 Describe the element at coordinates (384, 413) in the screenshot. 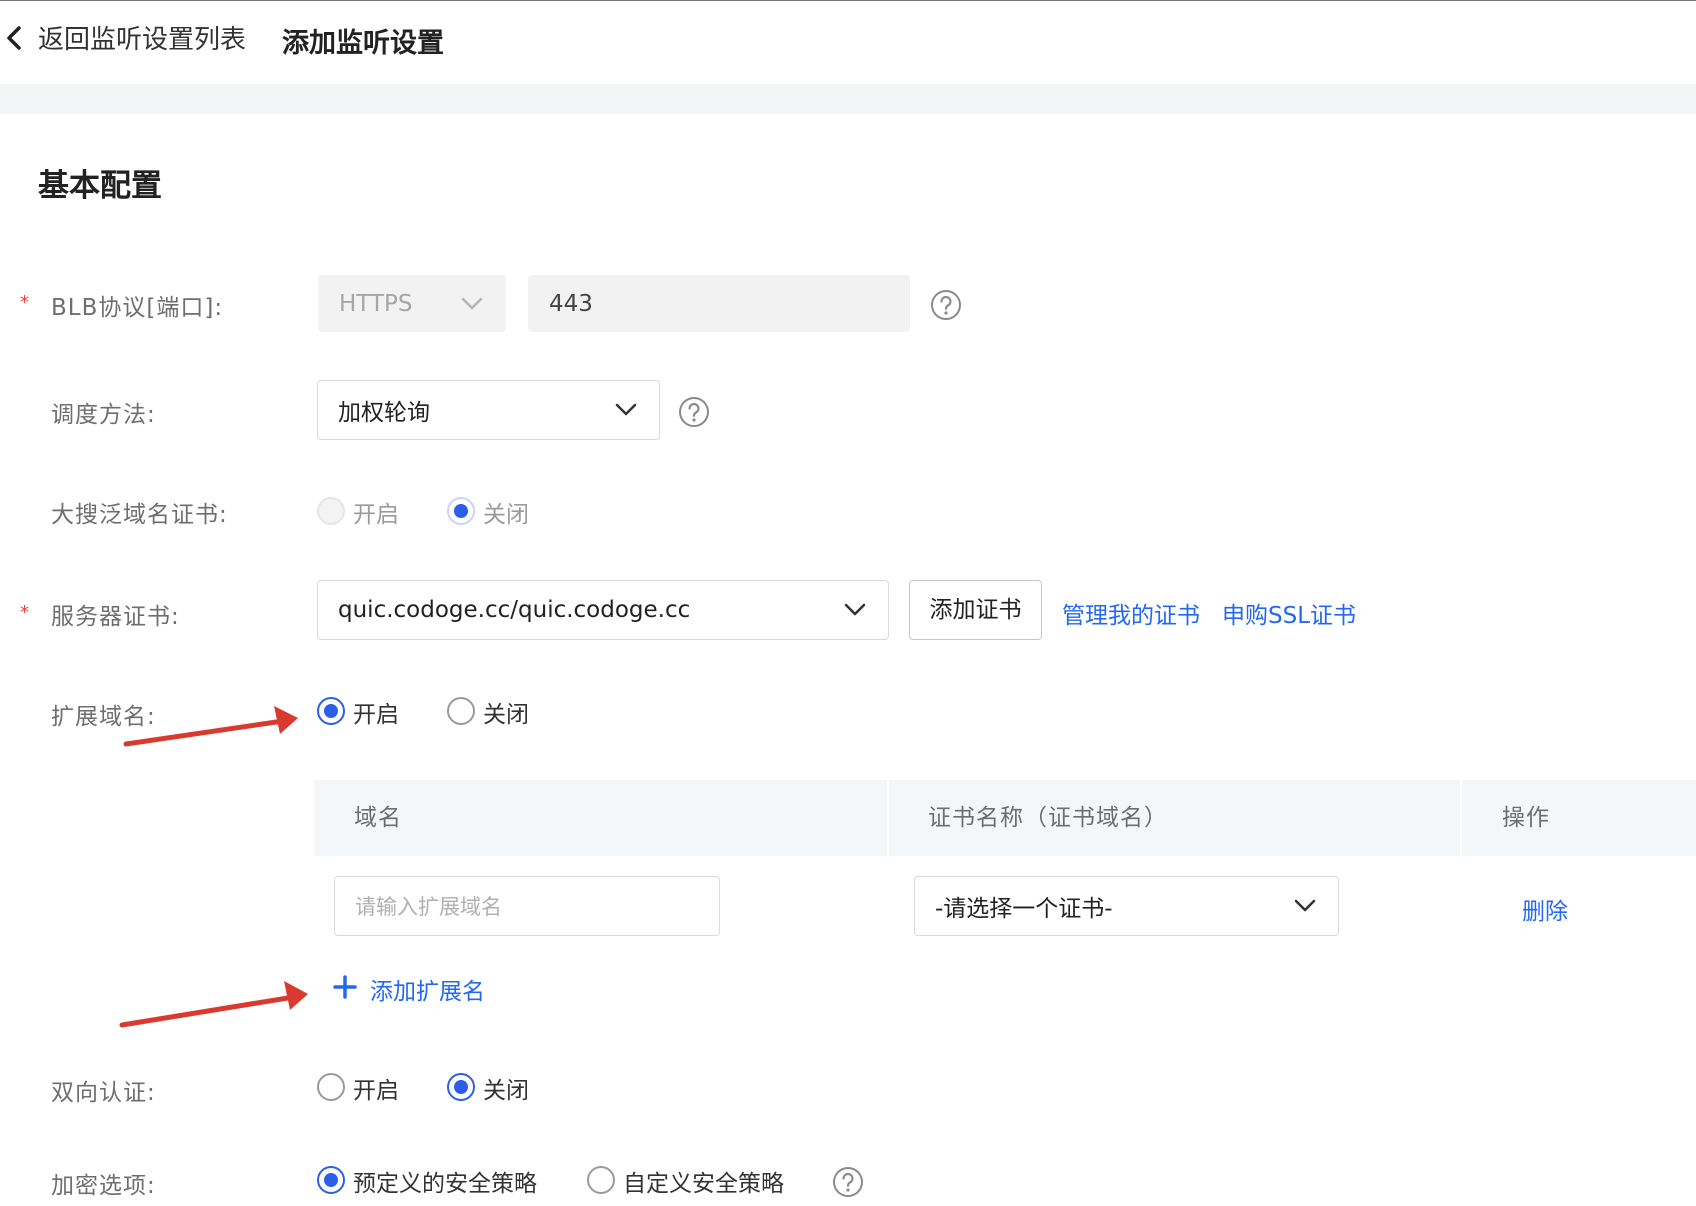

I see `schedule-method-value: 加权轮询` at that location.